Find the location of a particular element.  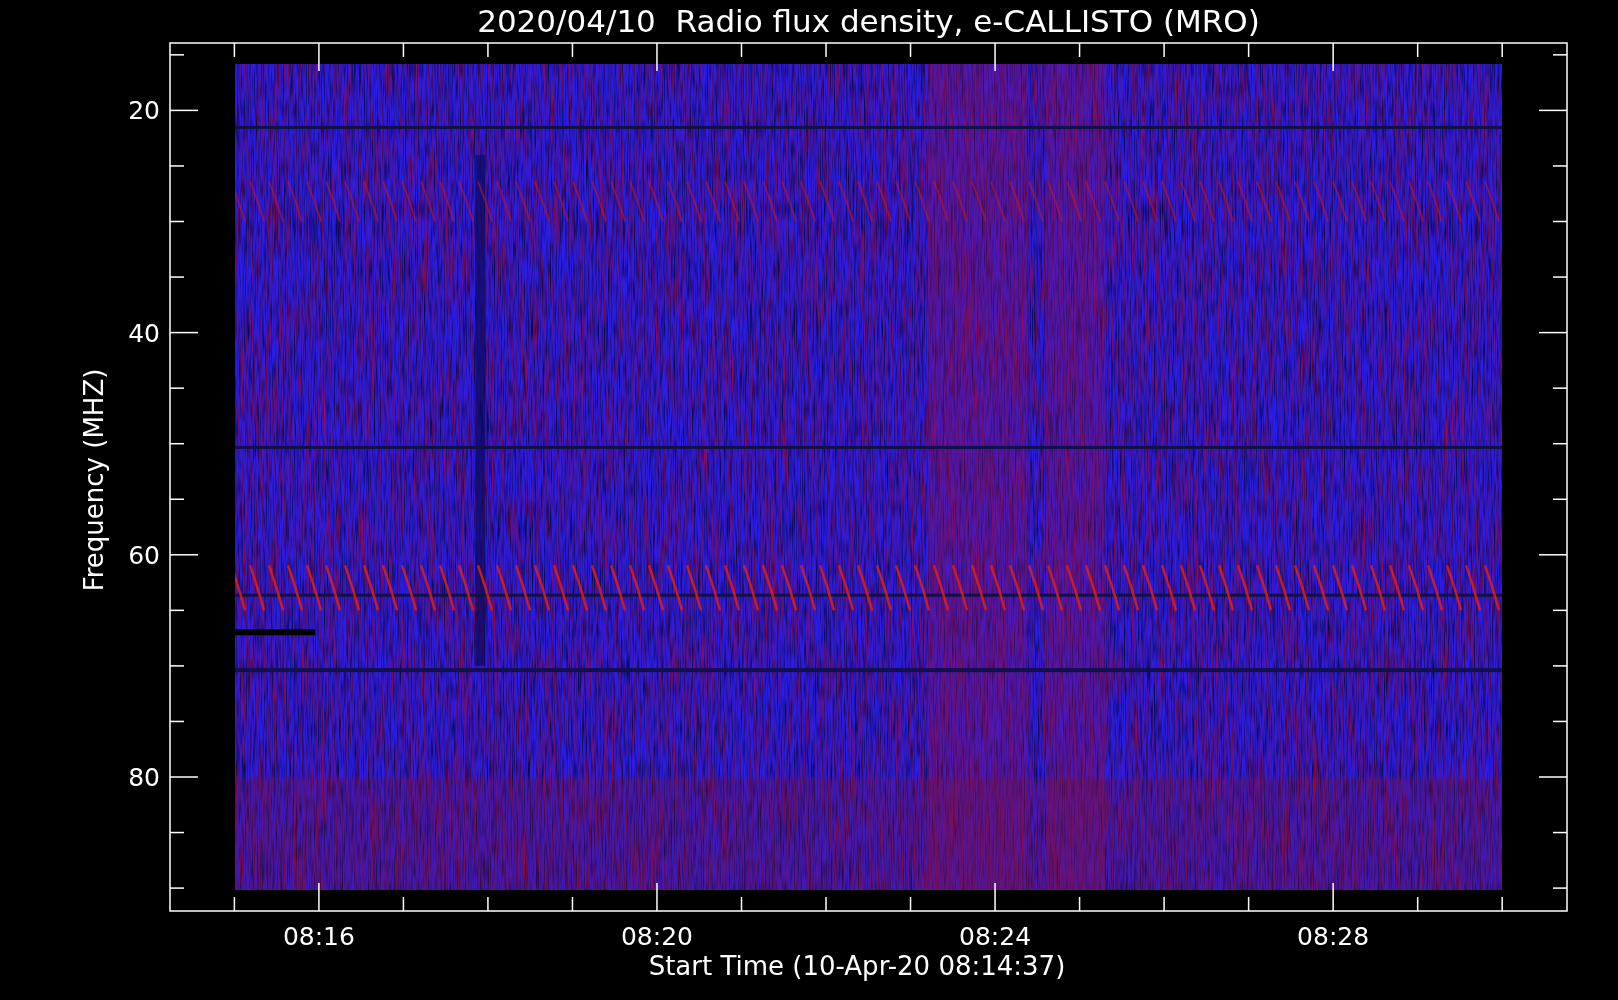

x-tick-label: 08:28 is located at coordinates (1333, 936).